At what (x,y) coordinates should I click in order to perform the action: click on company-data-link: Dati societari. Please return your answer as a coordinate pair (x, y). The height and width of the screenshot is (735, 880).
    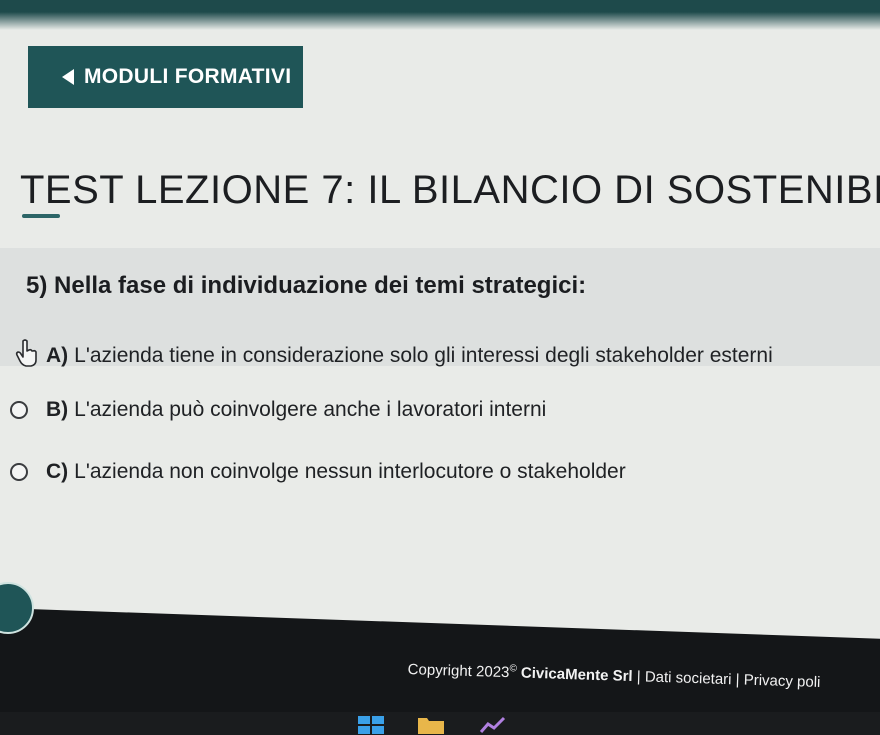
    Looking at the image, I should click on (688, 678).